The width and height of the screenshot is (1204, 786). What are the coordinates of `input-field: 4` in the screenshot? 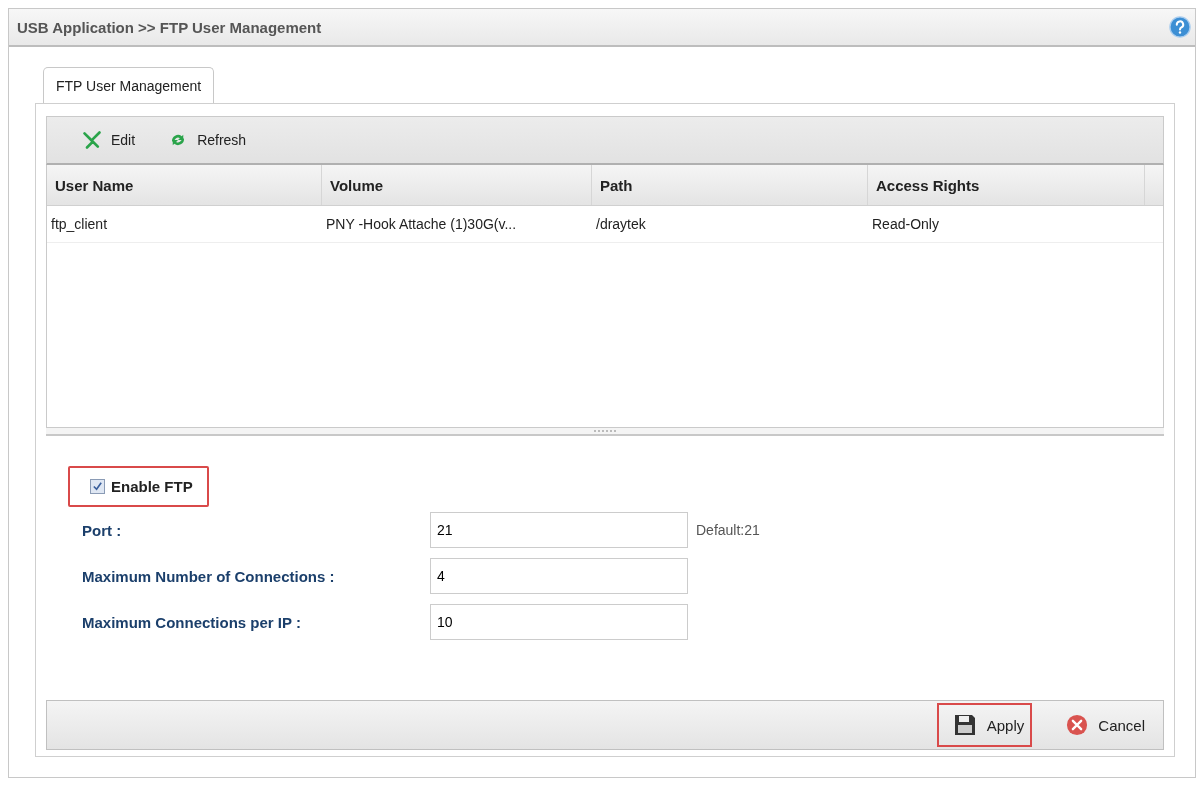 It's located at (559, 576).